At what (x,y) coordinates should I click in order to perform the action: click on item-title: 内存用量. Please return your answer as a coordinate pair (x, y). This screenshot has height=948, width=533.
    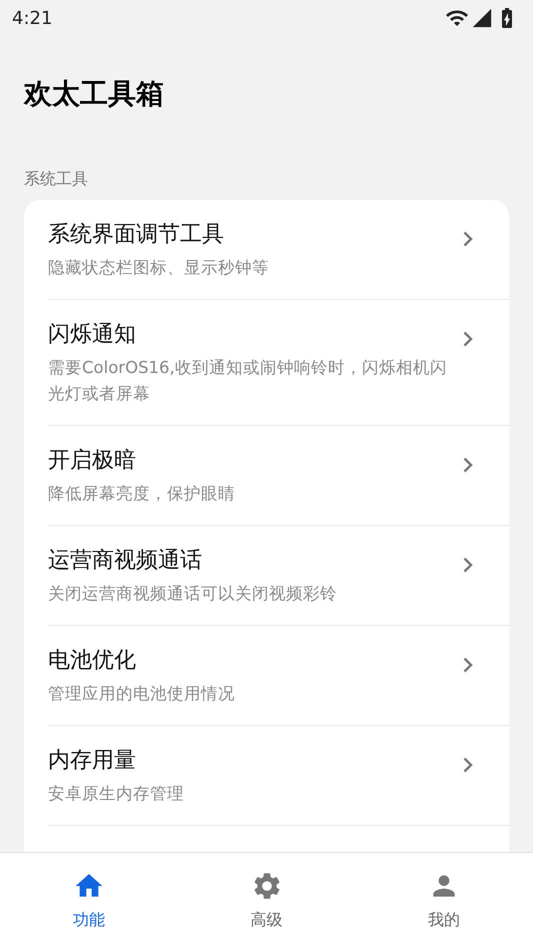
    Looking at the image, I should click on (92, 761).